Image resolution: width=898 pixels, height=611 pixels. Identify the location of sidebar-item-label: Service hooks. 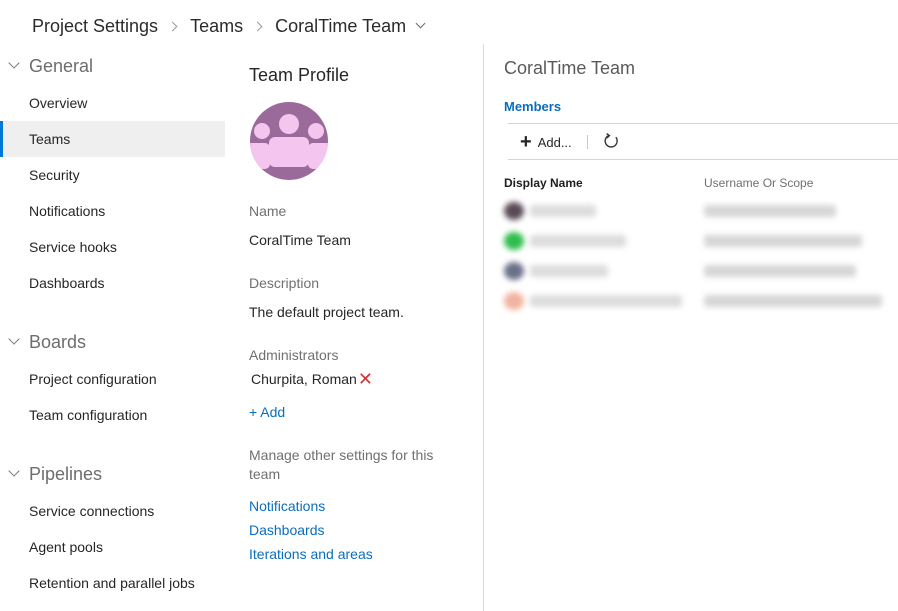
(73, 247).